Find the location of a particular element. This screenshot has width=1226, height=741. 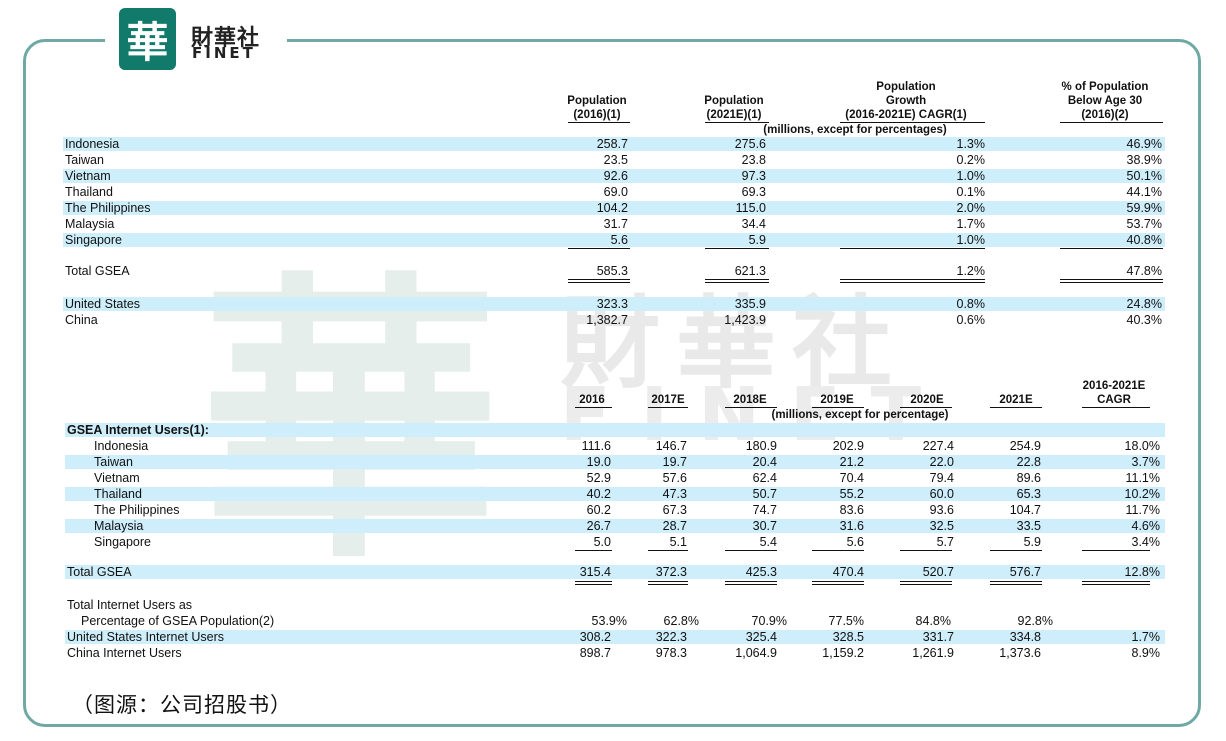

pop-value: 53.7% is located at coordinates (1144, 224).